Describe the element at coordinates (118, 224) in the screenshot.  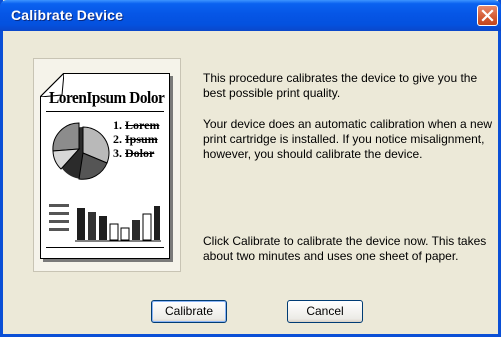
I see `bar-chart-icon` at that location.